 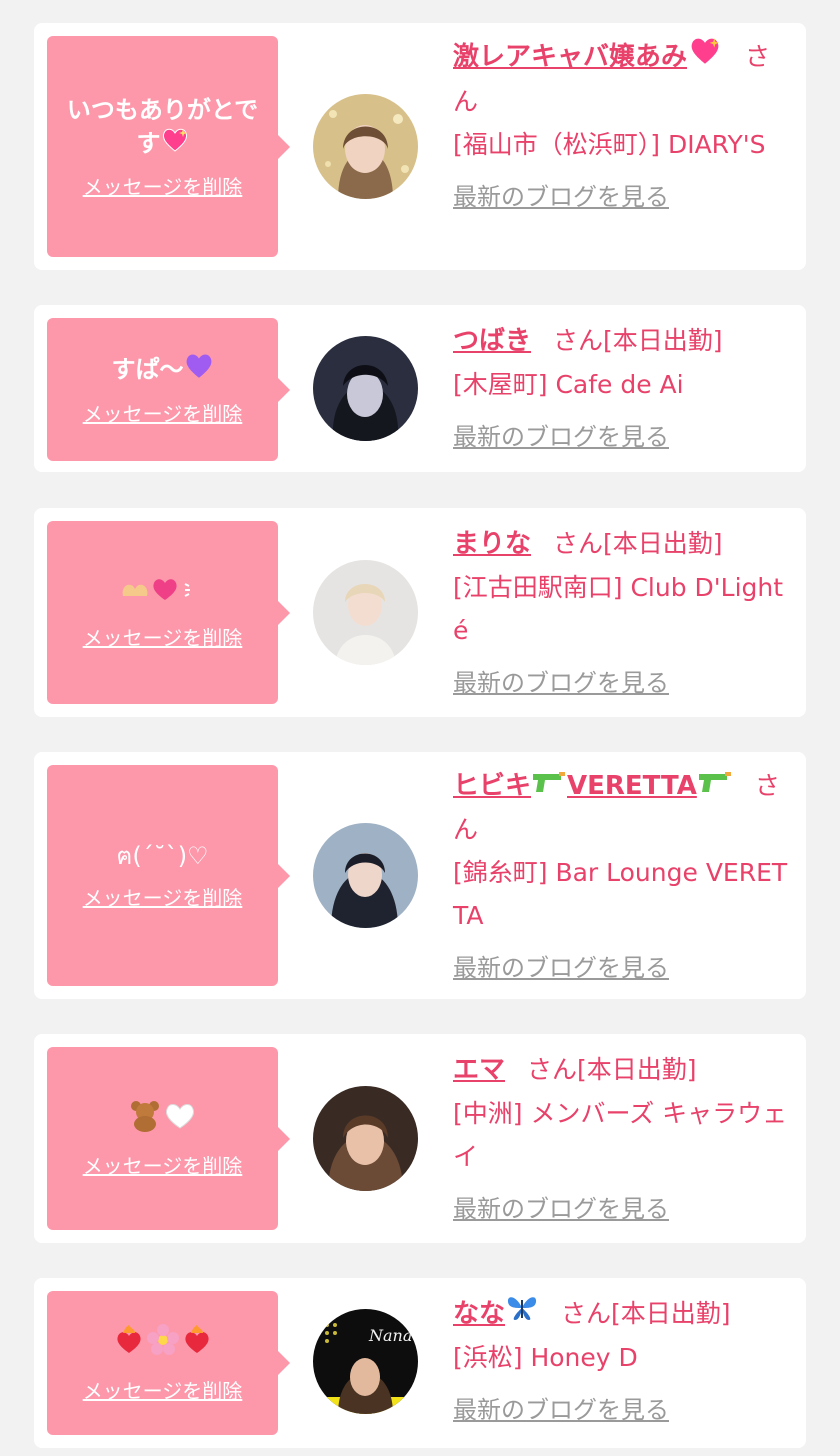 What do you see at coordinates (163, 370) in the screenshot?
I see `message-text: すぱ〜` at bounding box center [163, 370].